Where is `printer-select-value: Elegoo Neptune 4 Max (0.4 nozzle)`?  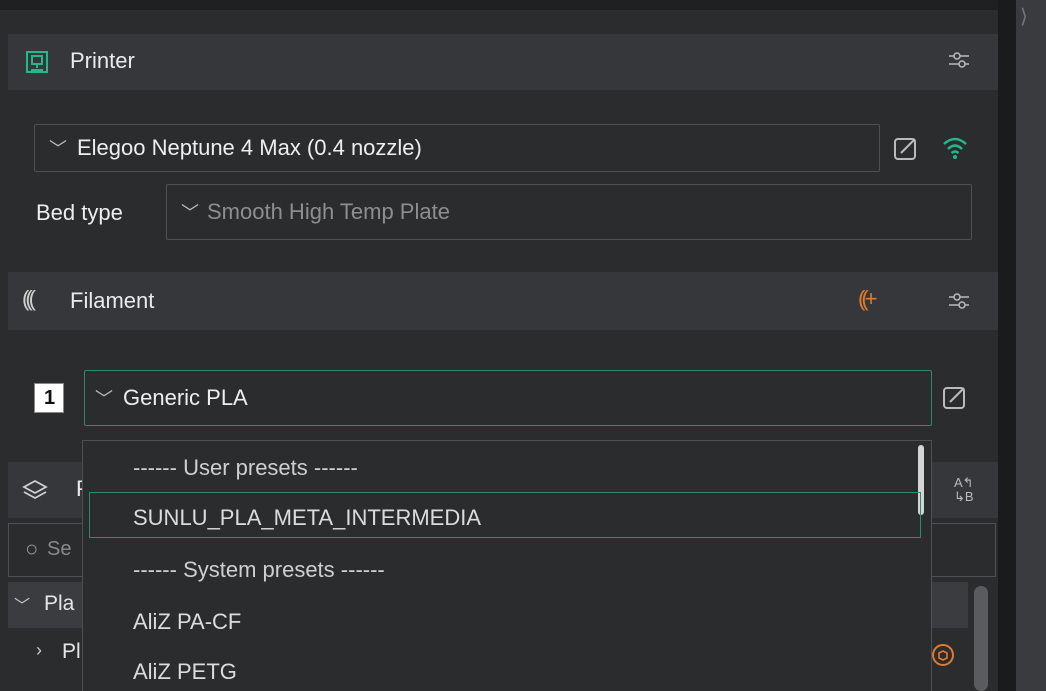
printer-select-value: Elegoo Neptune 4 Max (0.4 nozzle) is located at coordinates (249, 147).